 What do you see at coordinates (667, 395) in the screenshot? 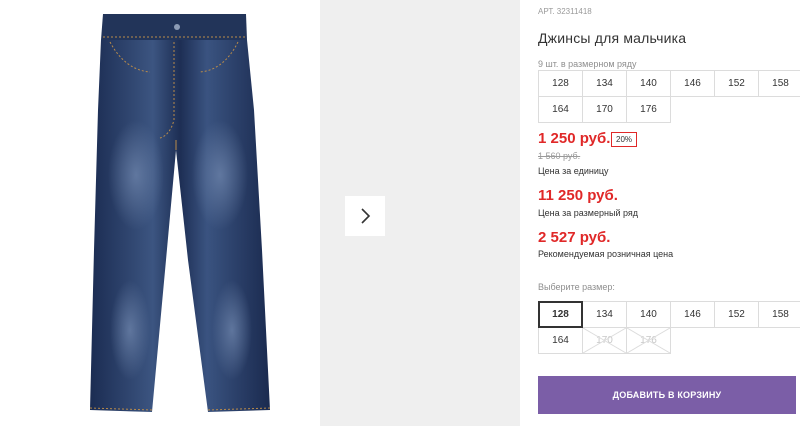
I see `add-to-cart-button: ДОБАВИТЬ В КОРЗИНУ` at bounding box center [667, 395].